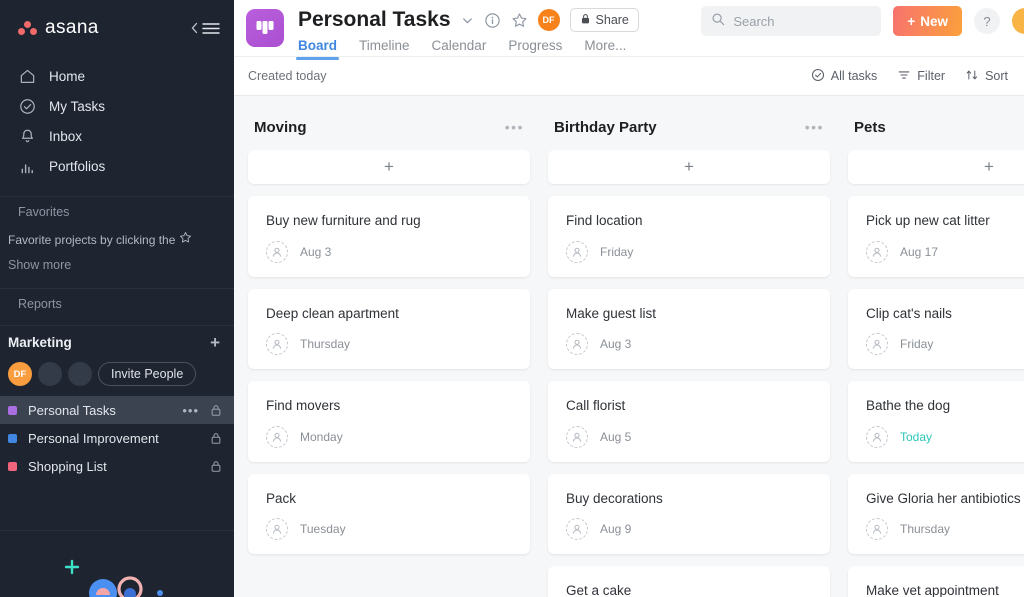 This screenshot has height=597, width=1024. I want to click on info-icon, so click(492, 20).